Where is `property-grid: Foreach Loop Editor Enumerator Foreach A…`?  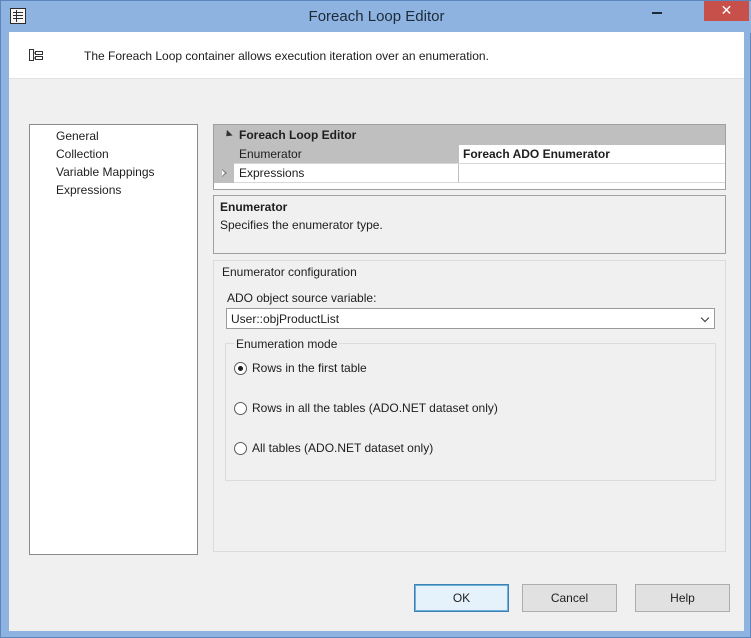 property-grid: Foreach Loop Editor Enumerator Foreach A… is located at coordinates (469, 157).